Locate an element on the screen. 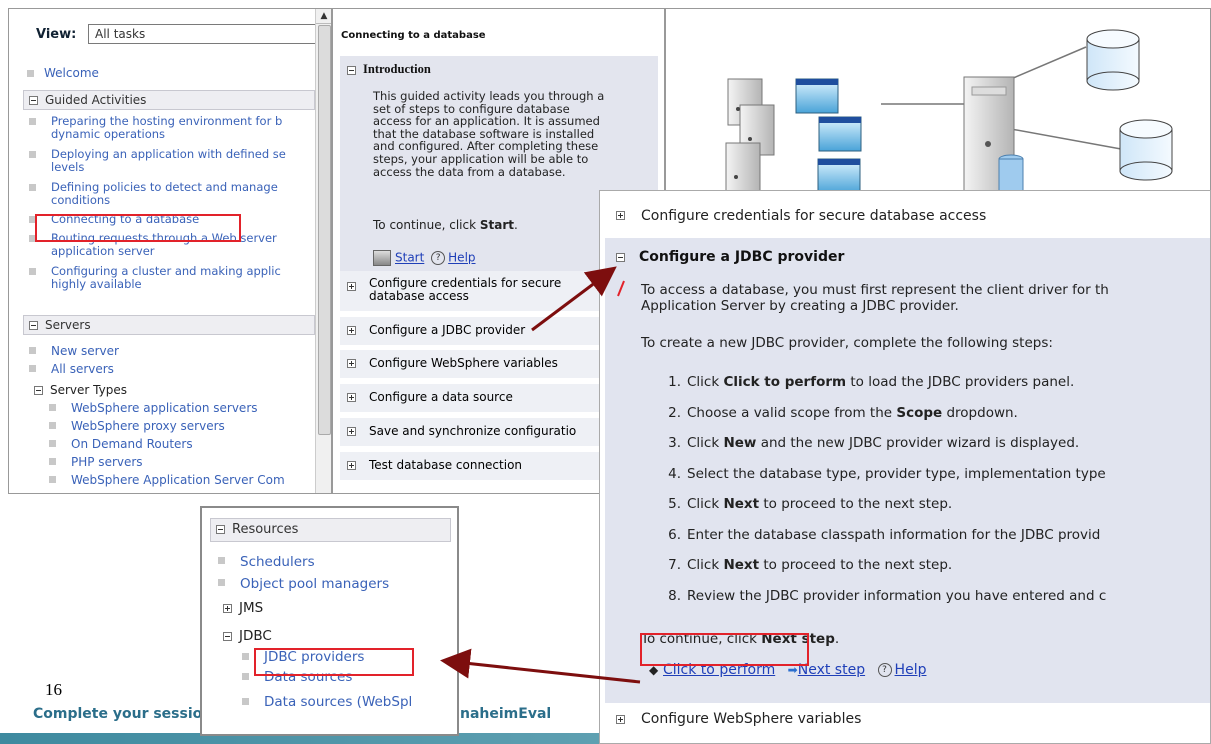 The image size is (1211, 744). resource-item-jdbc: JDBC is located at coordinates (314, 636).